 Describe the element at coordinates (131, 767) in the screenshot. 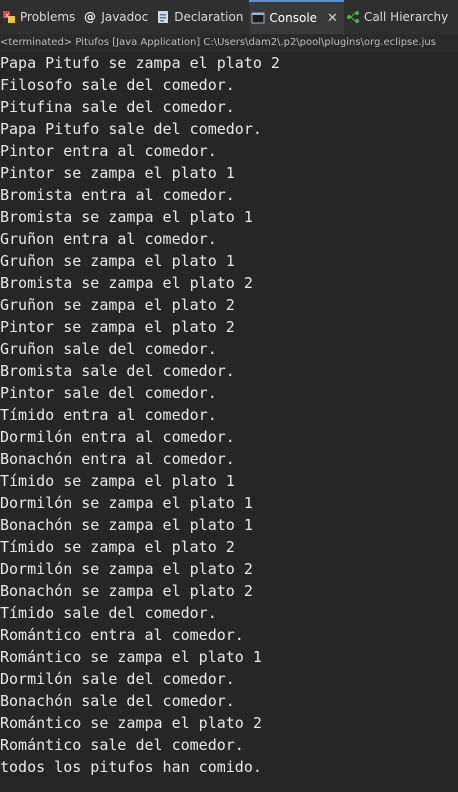

I see `console-line: todos los pitufos han comido.` at that location.